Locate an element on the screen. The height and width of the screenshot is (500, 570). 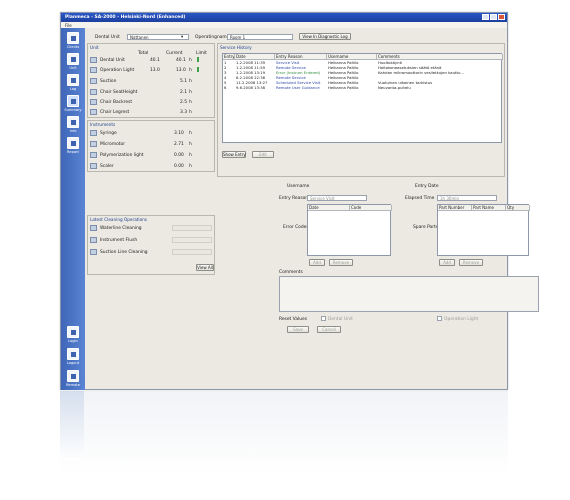
operating-name-field: Room 1 is located at coordinates (260, 37).